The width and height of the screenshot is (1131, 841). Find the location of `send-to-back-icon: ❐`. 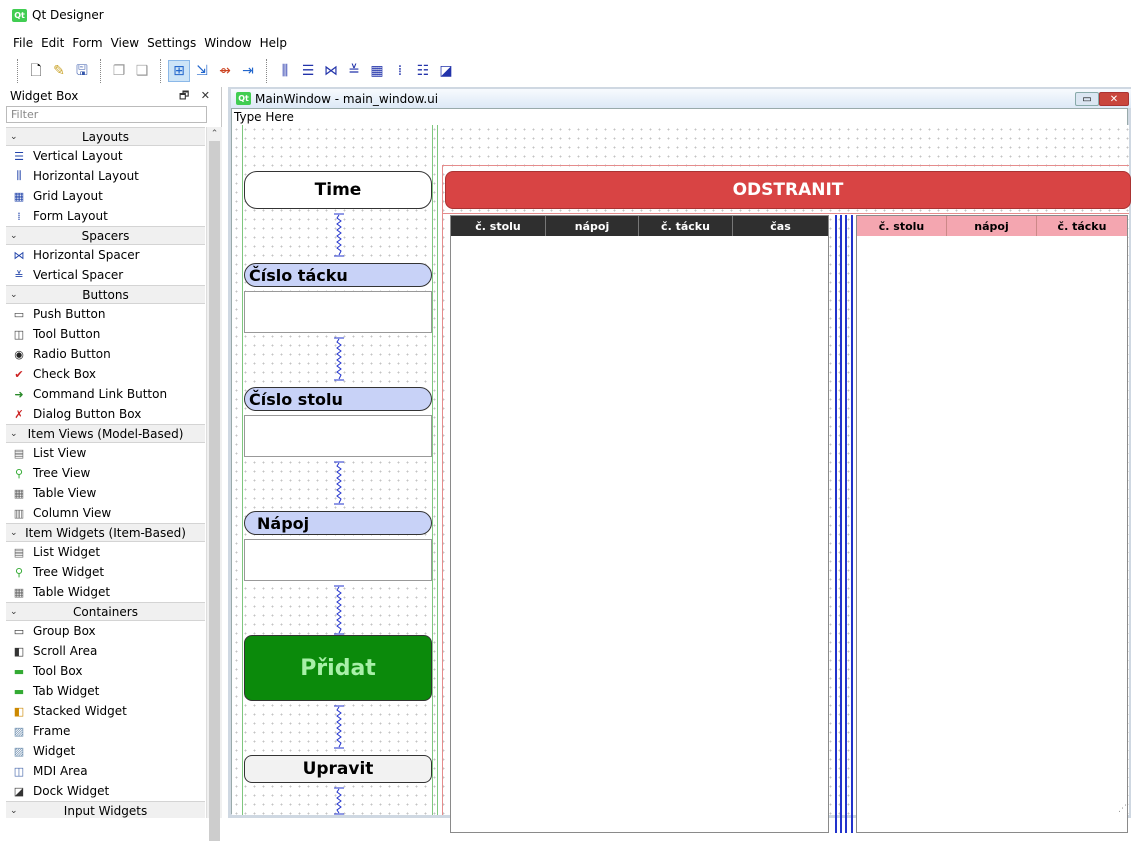

send-to-back-icon: ❐ is located at coordinates (119, 71).